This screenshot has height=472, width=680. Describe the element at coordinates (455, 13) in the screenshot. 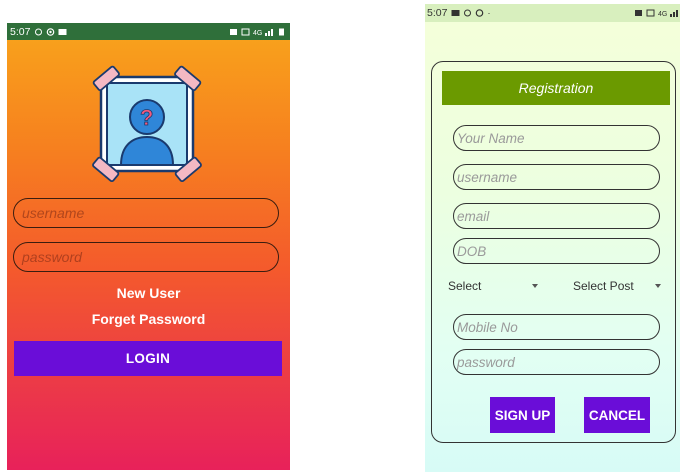

I see `image-icon` at that location.